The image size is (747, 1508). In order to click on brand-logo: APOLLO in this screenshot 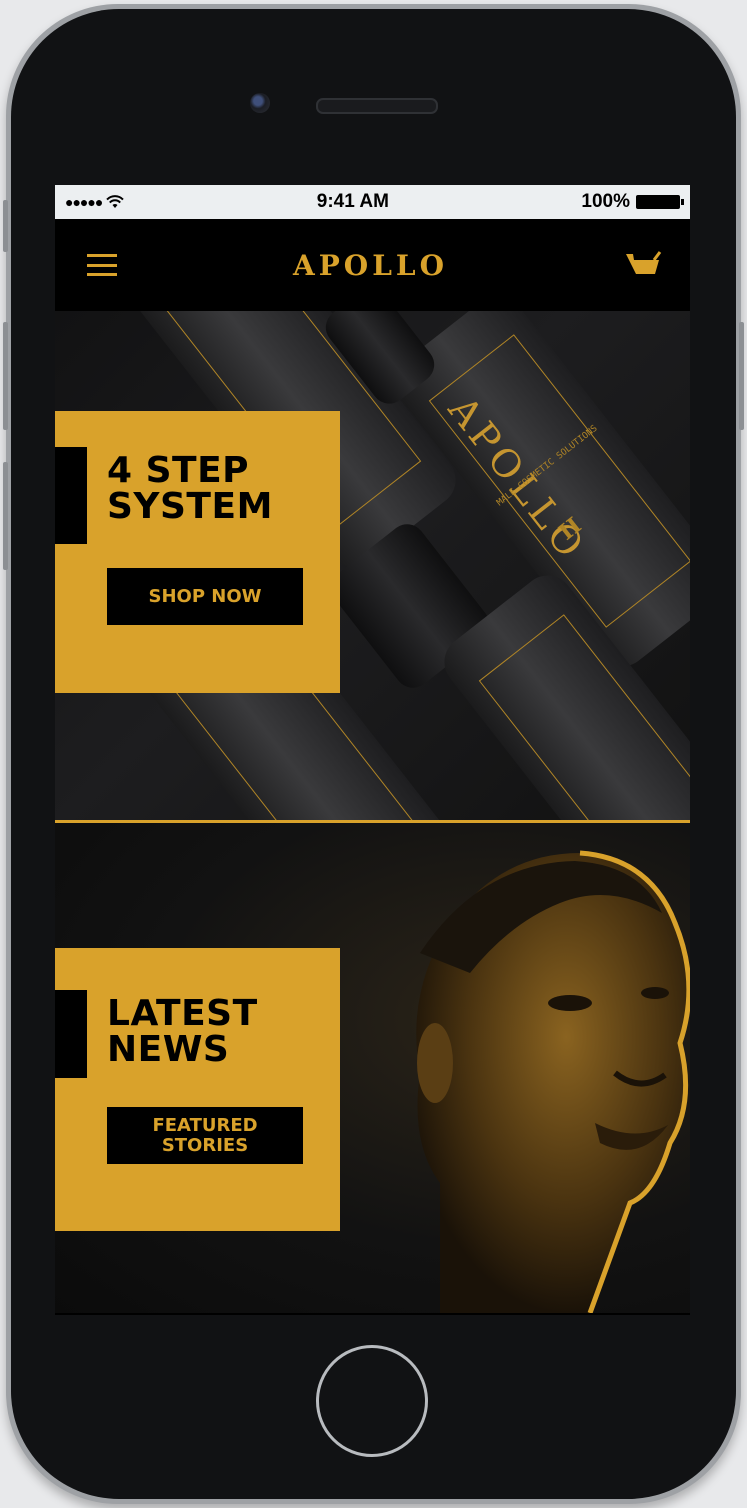, I will do `click(370, 265)`.